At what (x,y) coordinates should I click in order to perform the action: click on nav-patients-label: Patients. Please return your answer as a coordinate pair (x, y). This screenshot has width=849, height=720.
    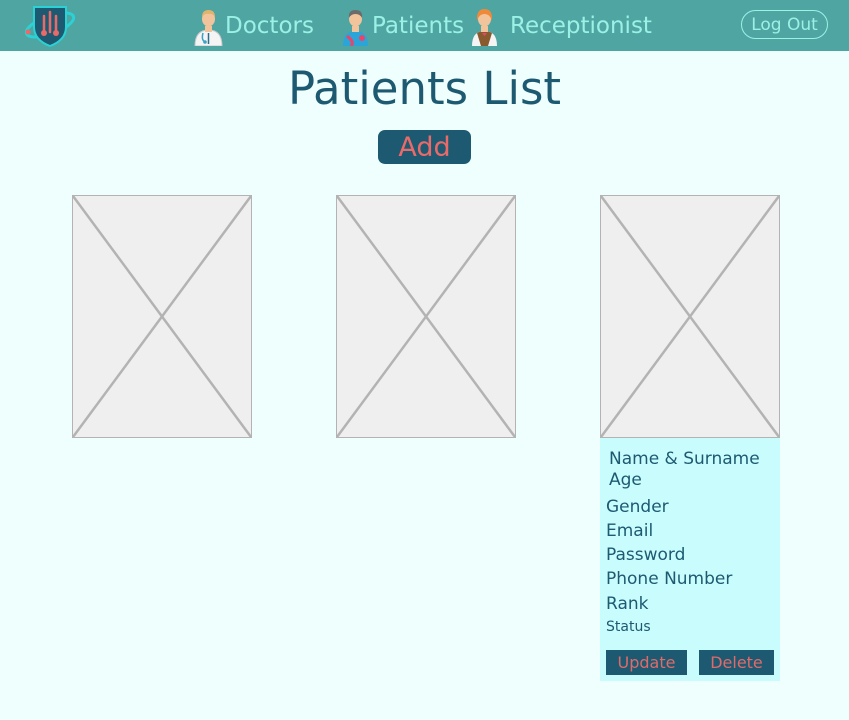
    Looking at the image, I should click on (418, 25).